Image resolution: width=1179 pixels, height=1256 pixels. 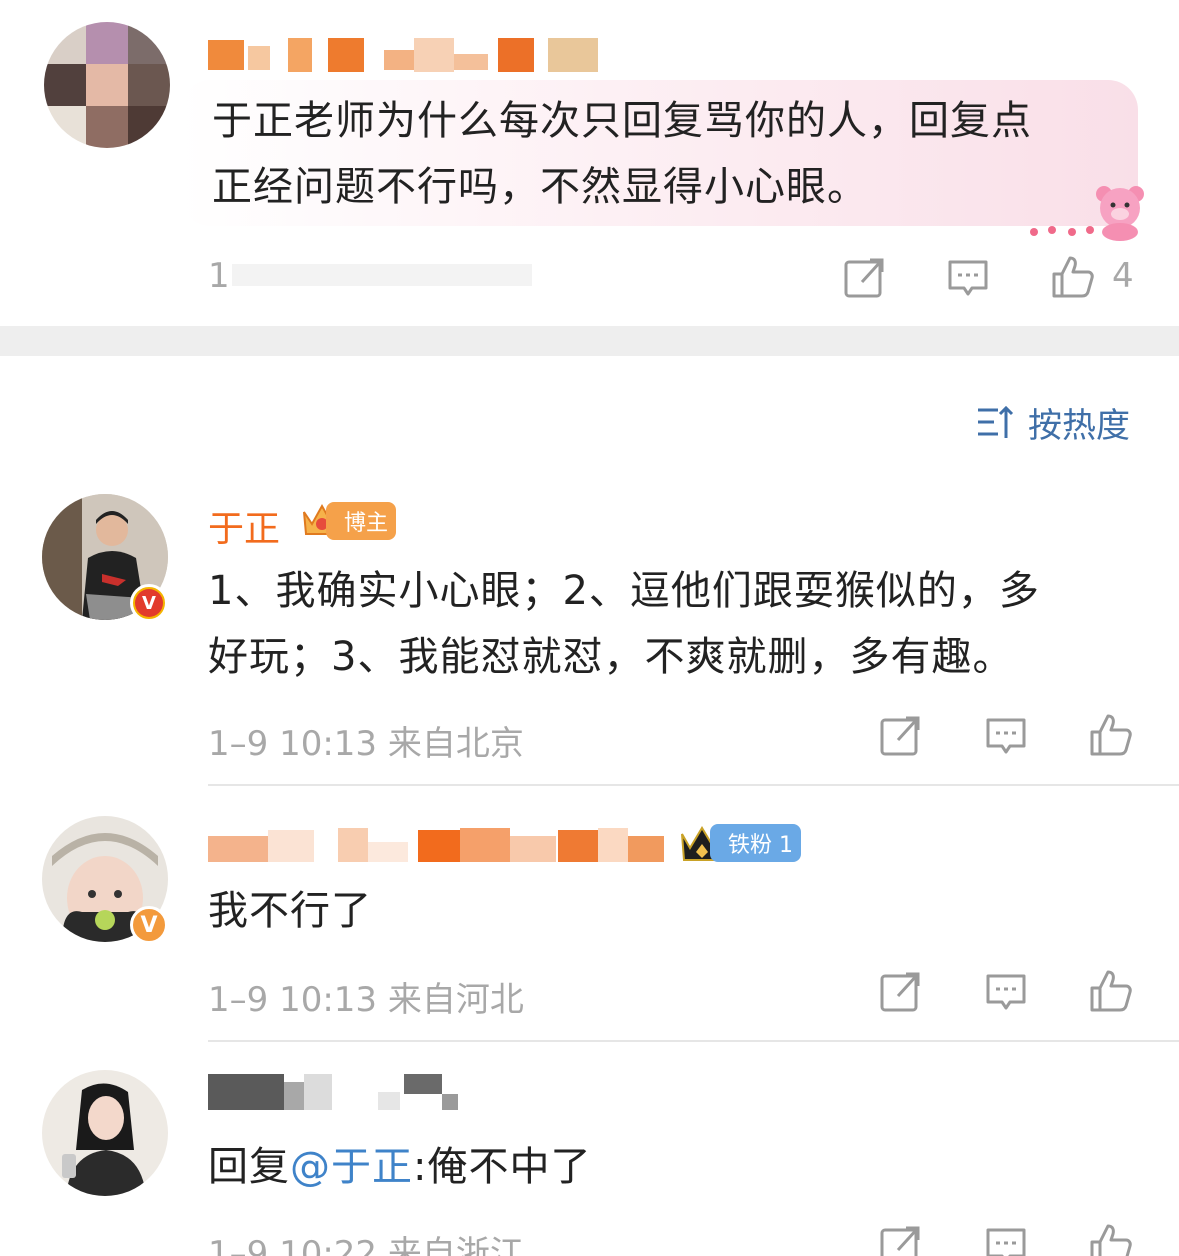 What do you see at coordinates (366, 1245) in the screenshot?
I see `reply-meta: 1–9 10:22 来自浙江` at bounding box center [366, 1245].